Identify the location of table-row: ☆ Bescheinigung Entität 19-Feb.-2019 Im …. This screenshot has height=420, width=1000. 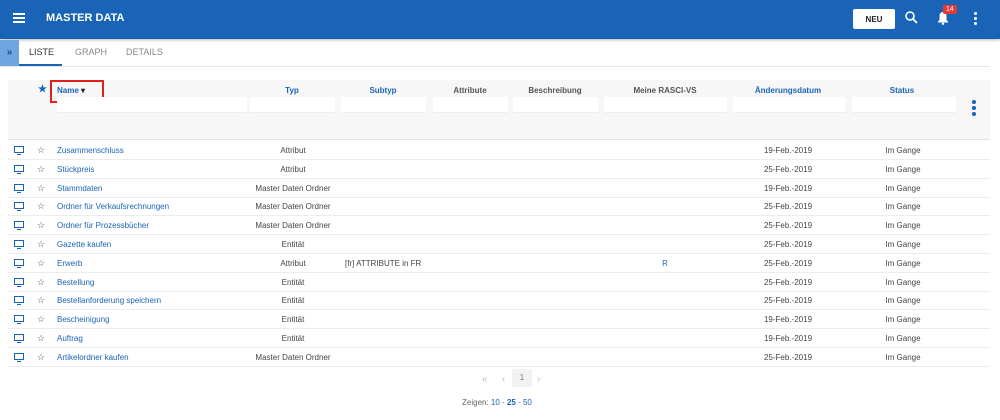
(499, 320).